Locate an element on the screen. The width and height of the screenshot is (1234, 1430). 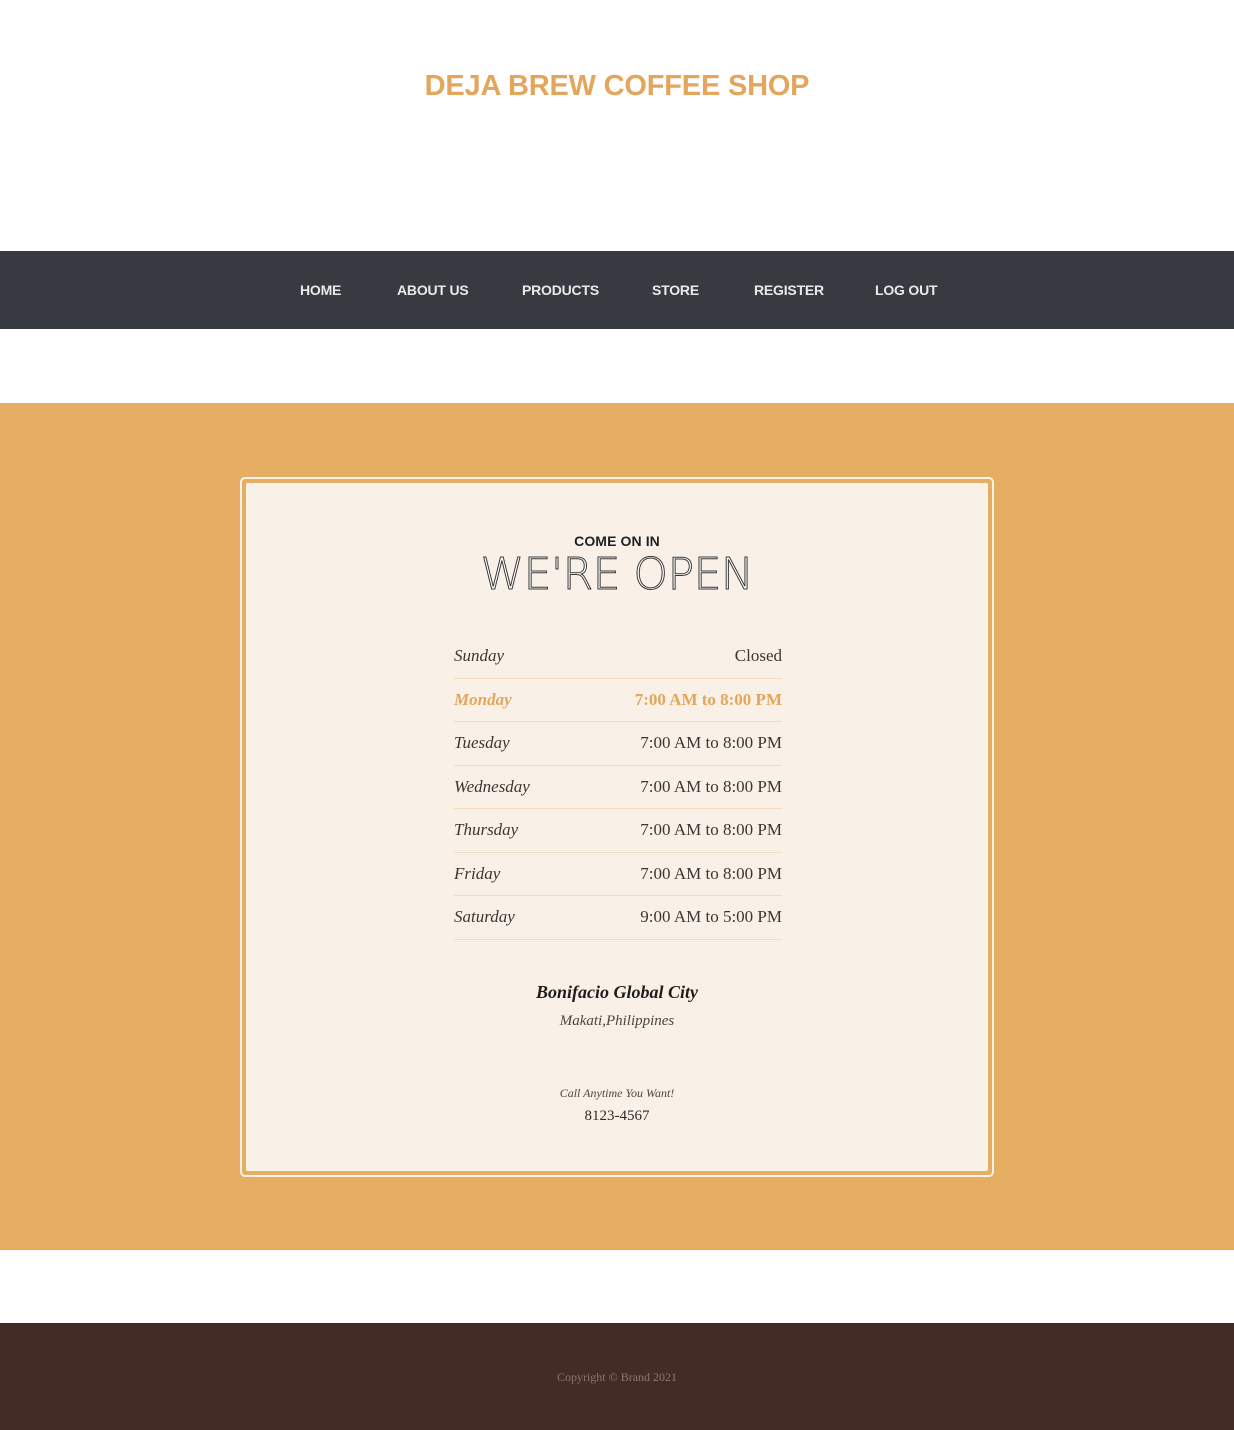
nav-products-link: PRODUCTS is located at coordinates (560, 290).